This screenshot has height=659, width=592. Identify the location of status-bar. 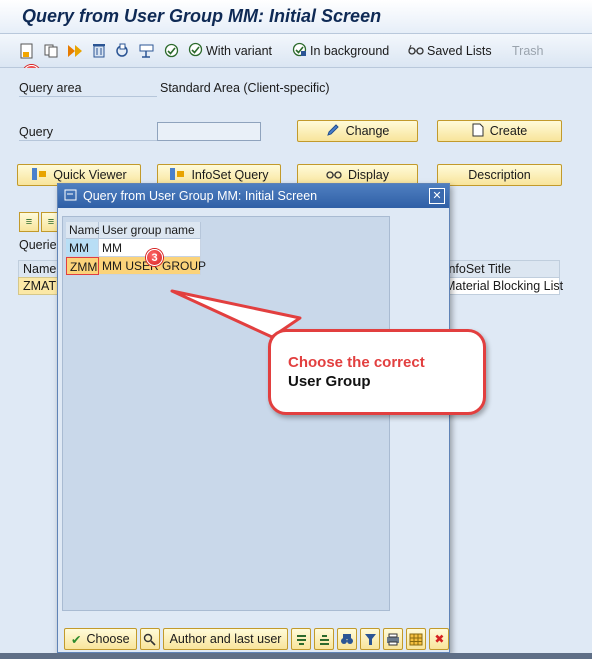
(296, 656).